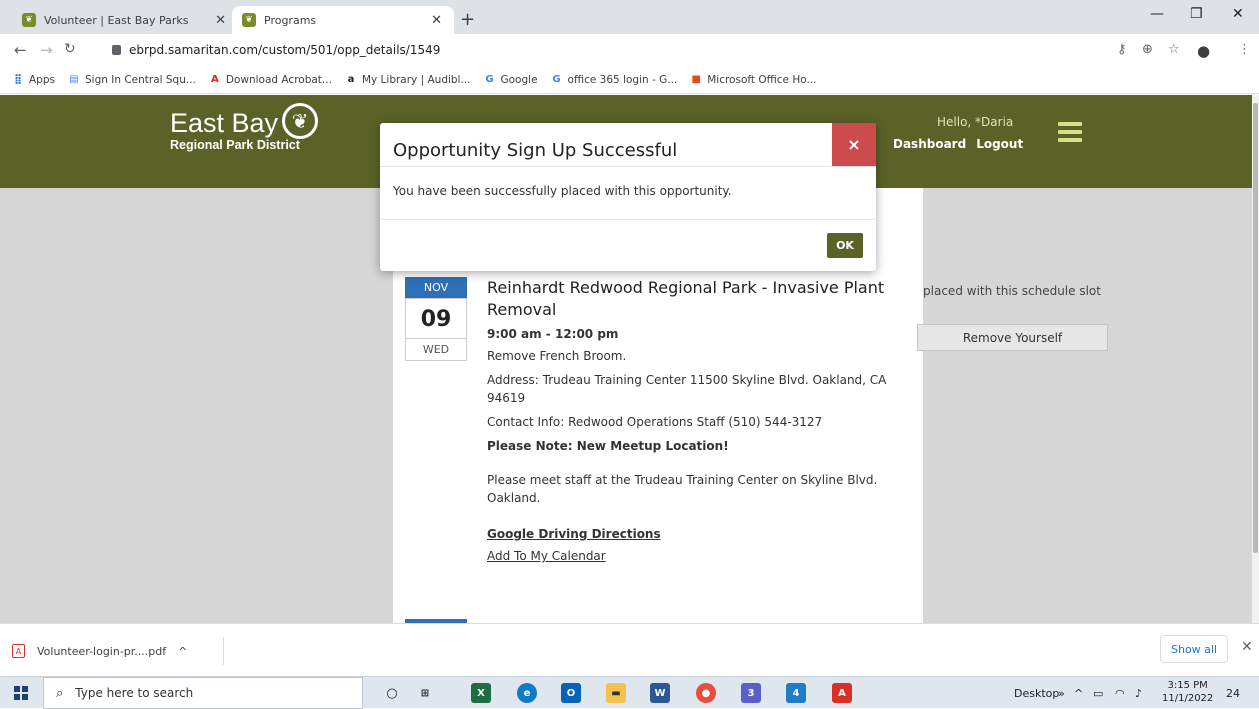 This screenshot has width=1259, height=709. Describe the element at coordinates (1174, 49) in the screenshot. I see `star-icon: ☆` at that location.